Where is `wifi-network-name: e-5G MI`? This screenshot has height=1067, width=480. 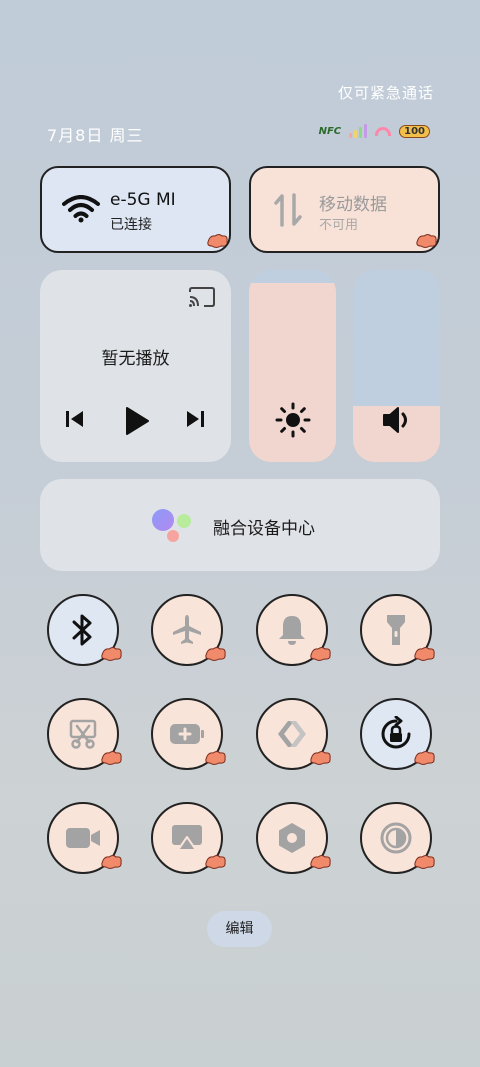
wifi-network-name: e-5G MI is located at coordinates (143, 200).